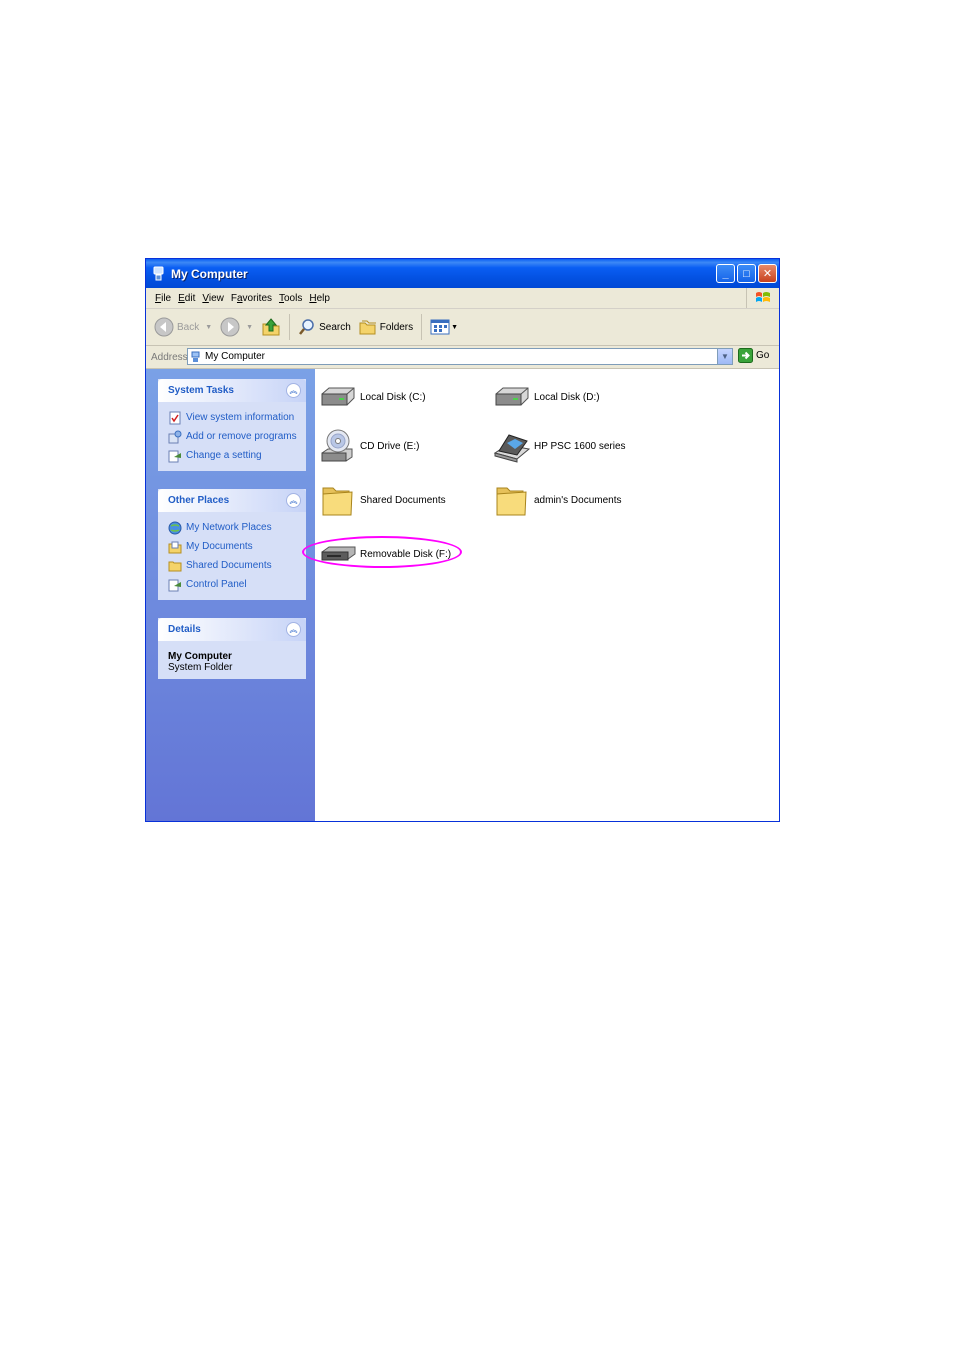 This screenshot has height=1350, width=954. I want to click on menu-view: View, so click(213, 298).